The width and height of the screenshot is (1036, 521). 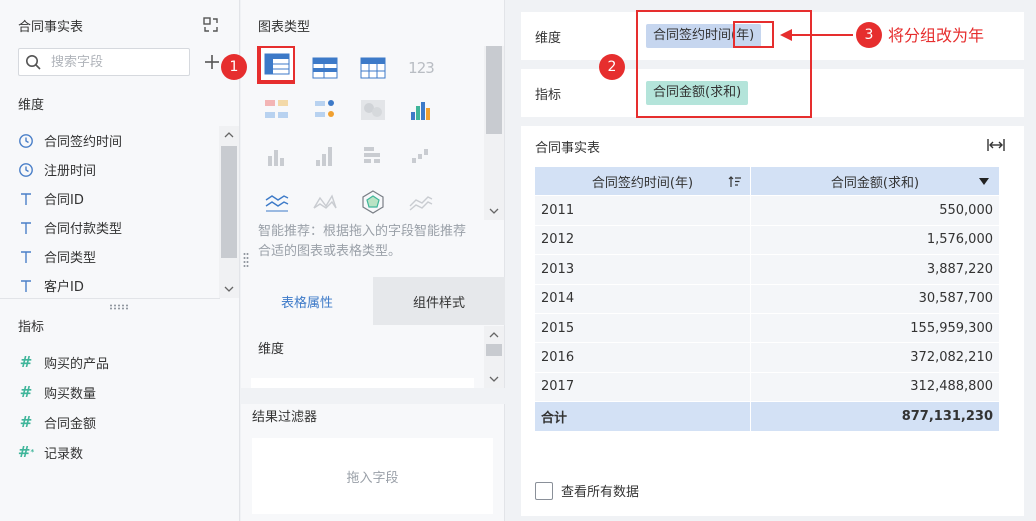 I want to click on filter-drop-zone: 拖入字段, so click(x=372, y=476).